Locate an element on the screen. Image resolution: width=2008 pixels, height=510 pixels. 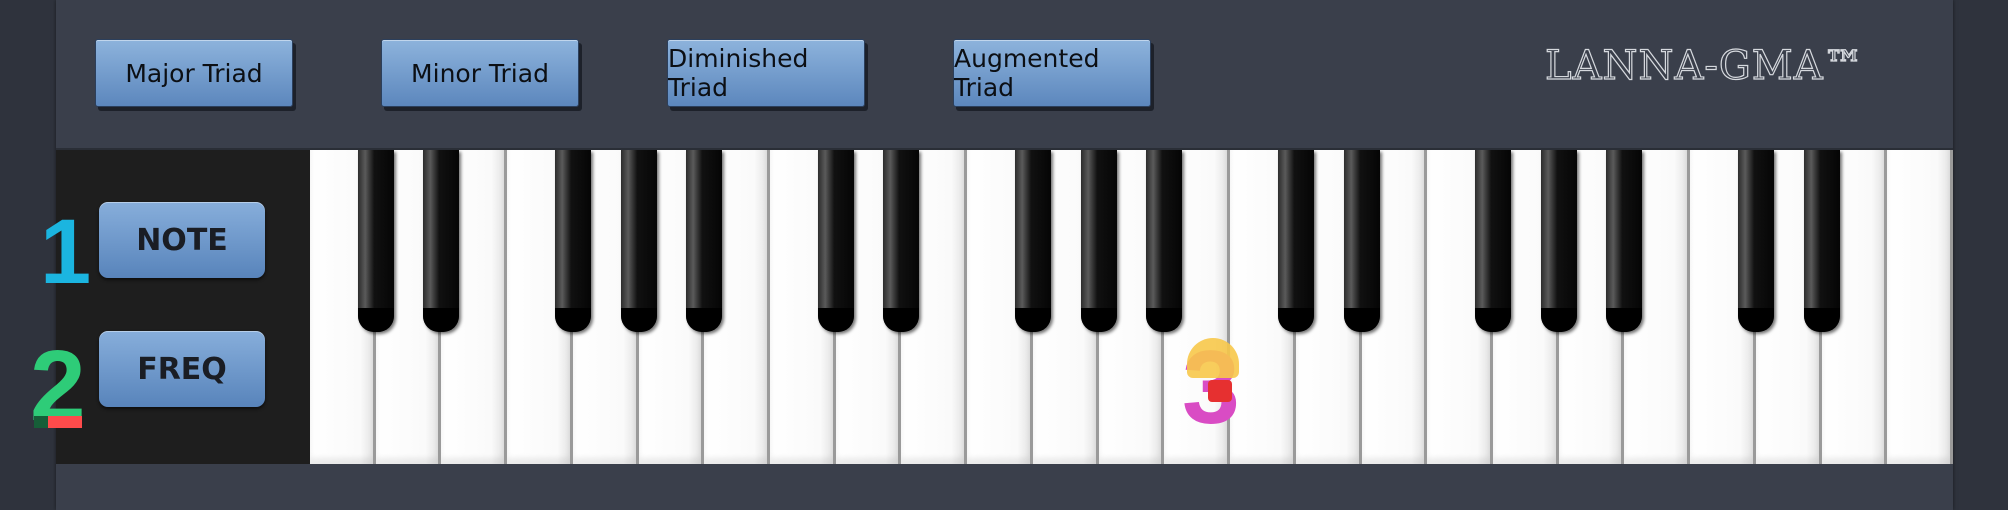
minor-triad-button: Minor Triad is located at coordinates (480, 73).